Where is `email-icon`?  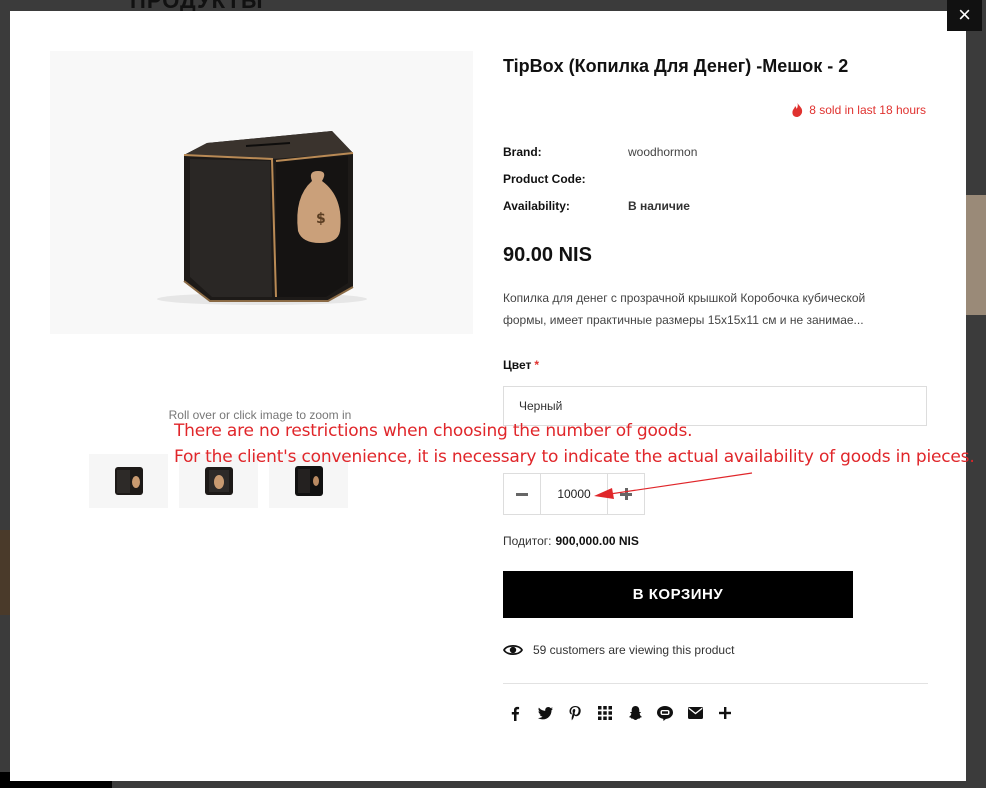 email-icon is located at coordinates (695, 713).